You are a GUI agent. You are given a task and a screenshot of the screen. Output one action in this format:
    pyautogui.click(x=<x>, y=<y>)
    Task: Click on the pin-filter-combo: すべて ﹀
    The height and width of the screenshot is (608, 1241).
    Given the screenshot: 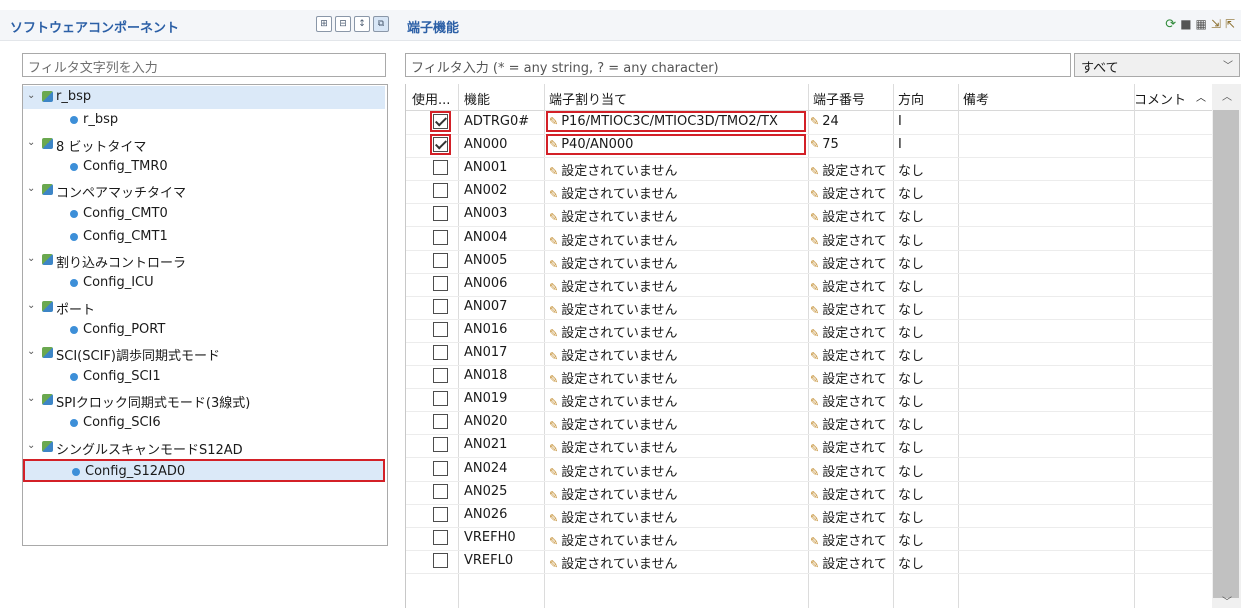 What is the action you would take?
    pyautogui.click(x=1157, y=65)
    